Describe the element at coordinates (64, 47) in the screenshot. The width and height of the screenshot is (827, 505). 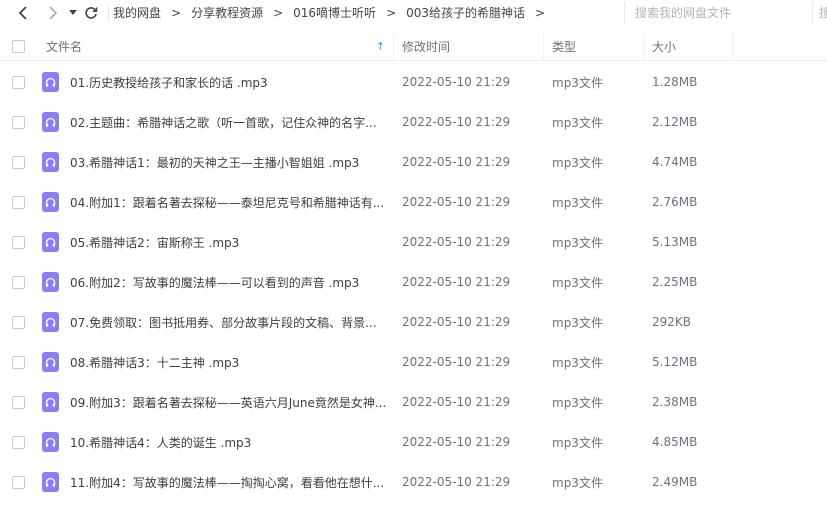
I see `column-header-name-label: 文件名` at that location.